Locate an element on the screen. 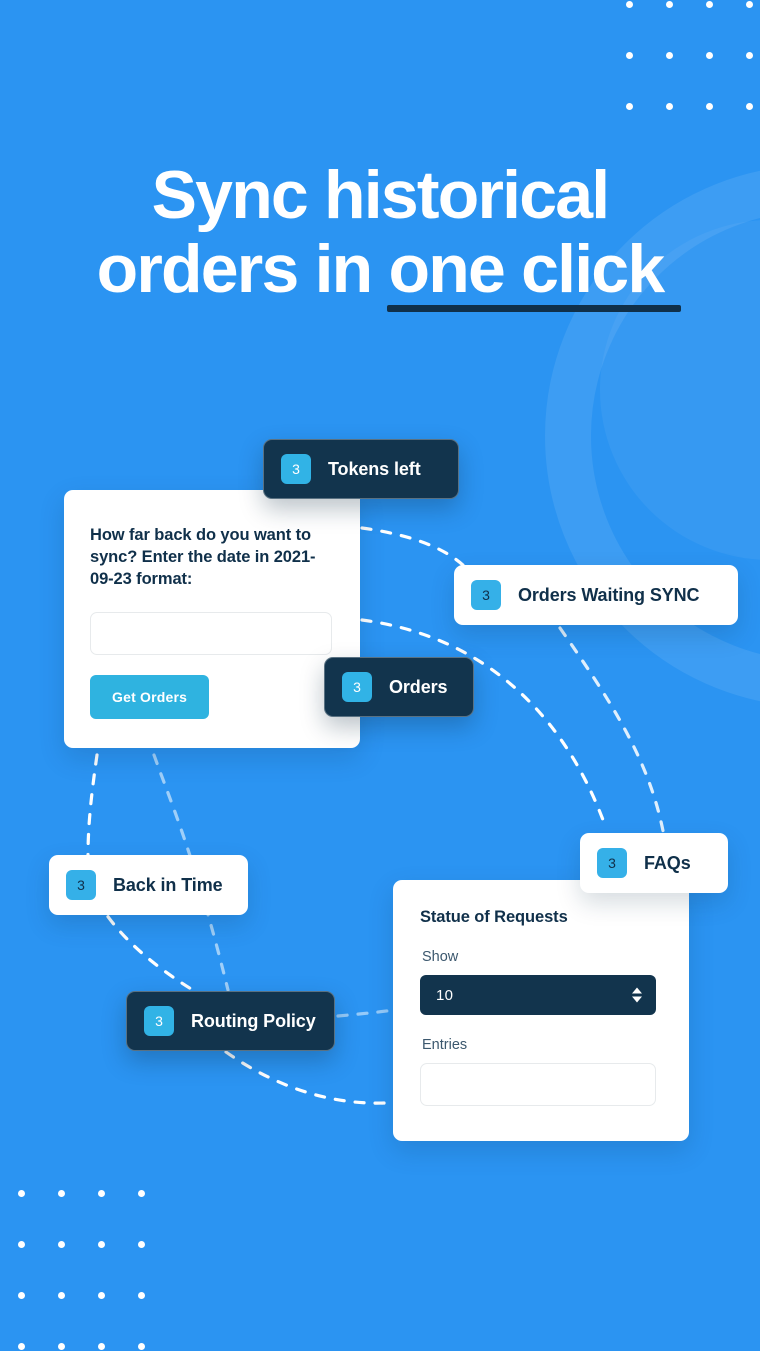 This screenshot has height=1351, width=760. badge-routing-policy: 3 Routing Policy is located at coordinates (230, 1021).